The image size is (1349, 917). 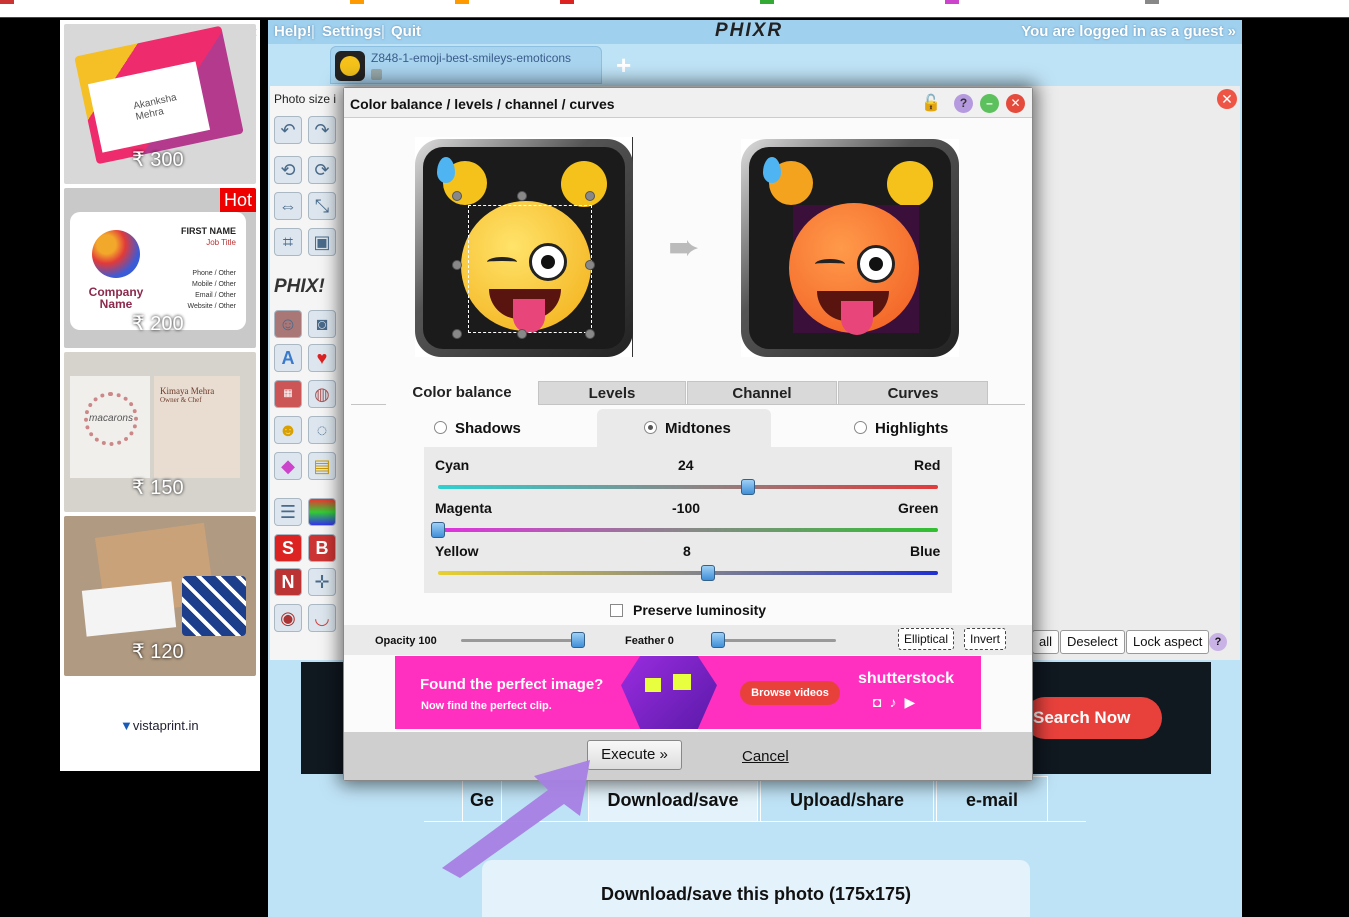 I want to click on text-icon: A, so click(x=288, y=358).